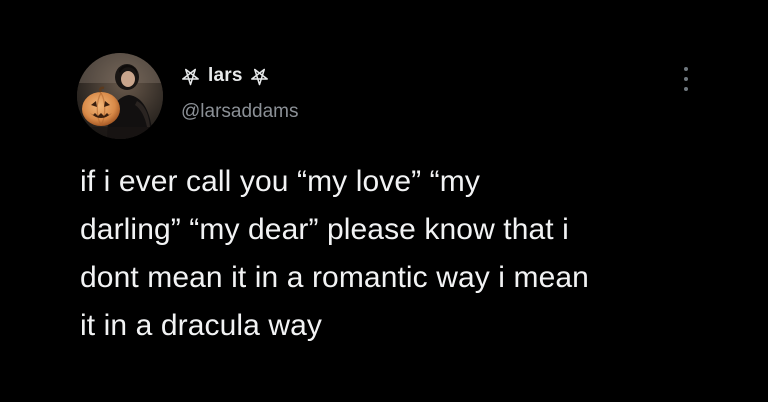  What do you see at coordinates (280, 181) in the screenshot?
I see `tweet-text-line: if i ever call you “my love” “my` at bounding box center [280, 181].